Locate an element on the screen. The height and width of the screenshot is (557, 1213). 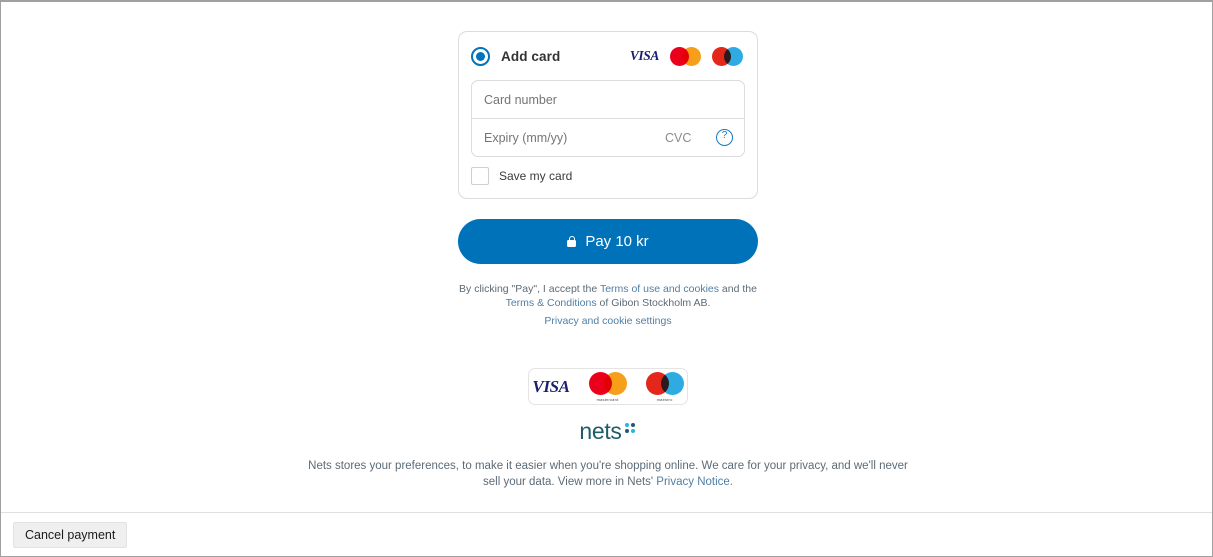
card-number-row is located at coordinates (608, 99).